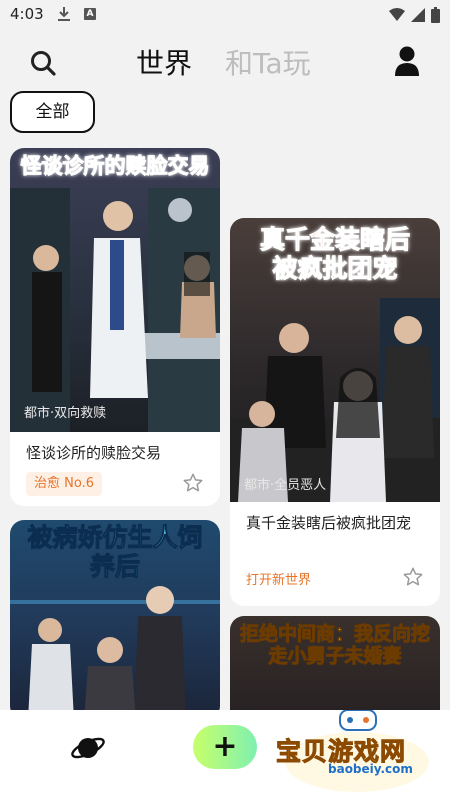 The width and height of the screenshot is (450, 800). Describe the element at coordinates (94, 453) in the screenshot. I see `story-title: 怪谈诊所的赎脸交易` at that location.